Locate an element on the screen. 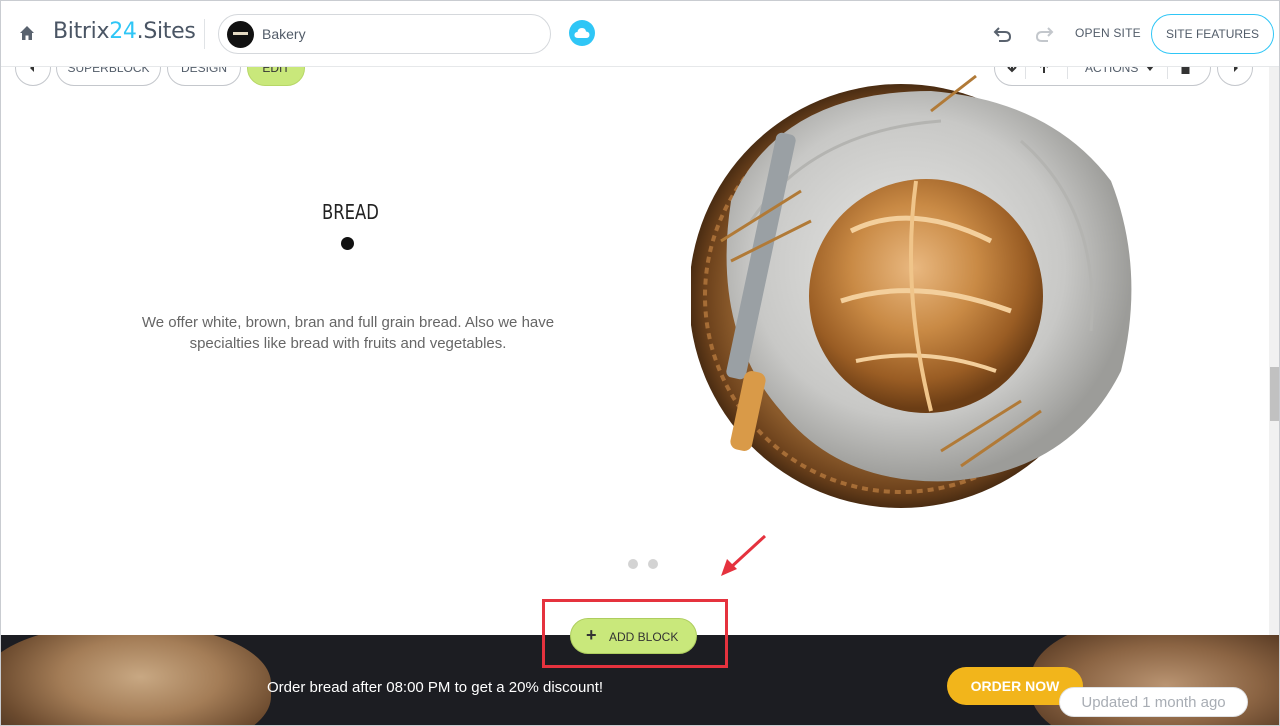  redo-icon is located at coordinates (1044, 34).